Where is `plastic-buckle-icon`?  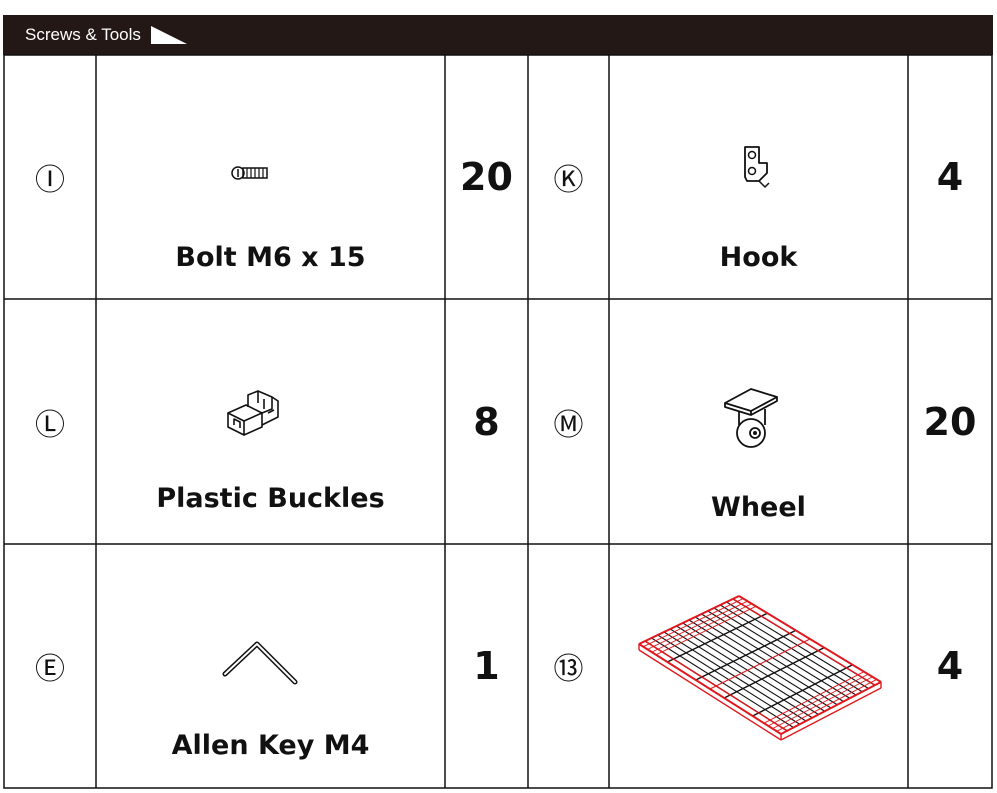
plastic-buckle-icon is located at coordinates (253, 413).